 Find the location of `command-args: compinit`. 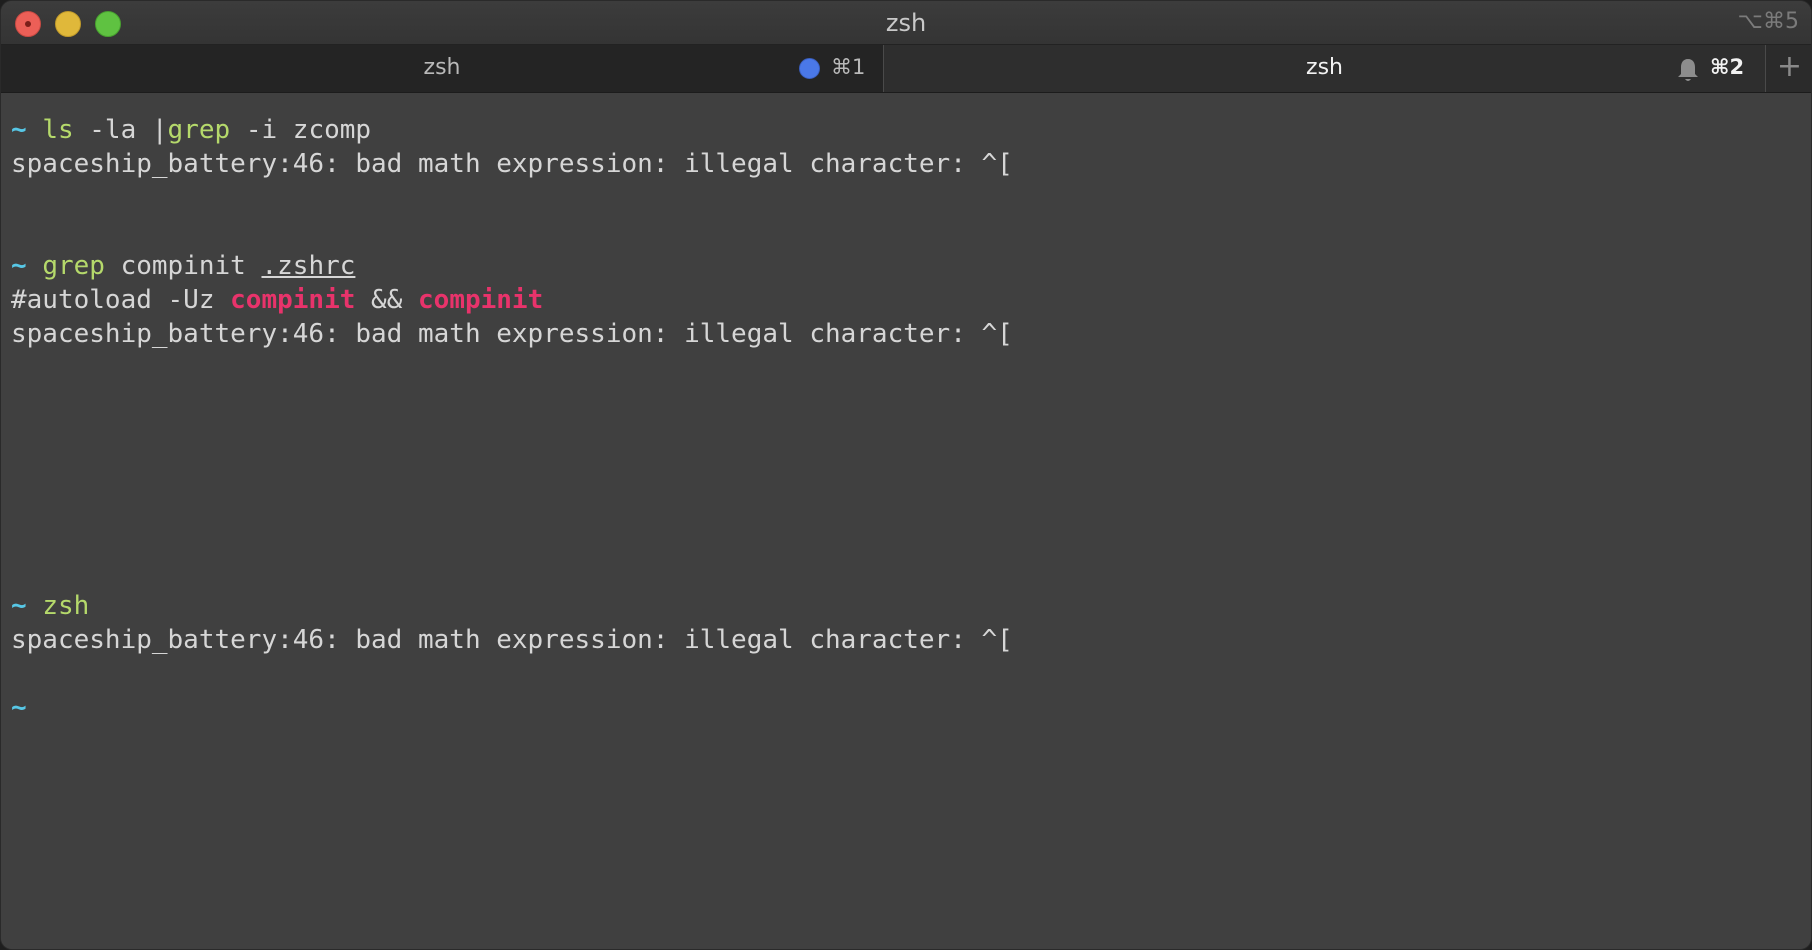

command-args: compinit is located at coordinates (183, 266).